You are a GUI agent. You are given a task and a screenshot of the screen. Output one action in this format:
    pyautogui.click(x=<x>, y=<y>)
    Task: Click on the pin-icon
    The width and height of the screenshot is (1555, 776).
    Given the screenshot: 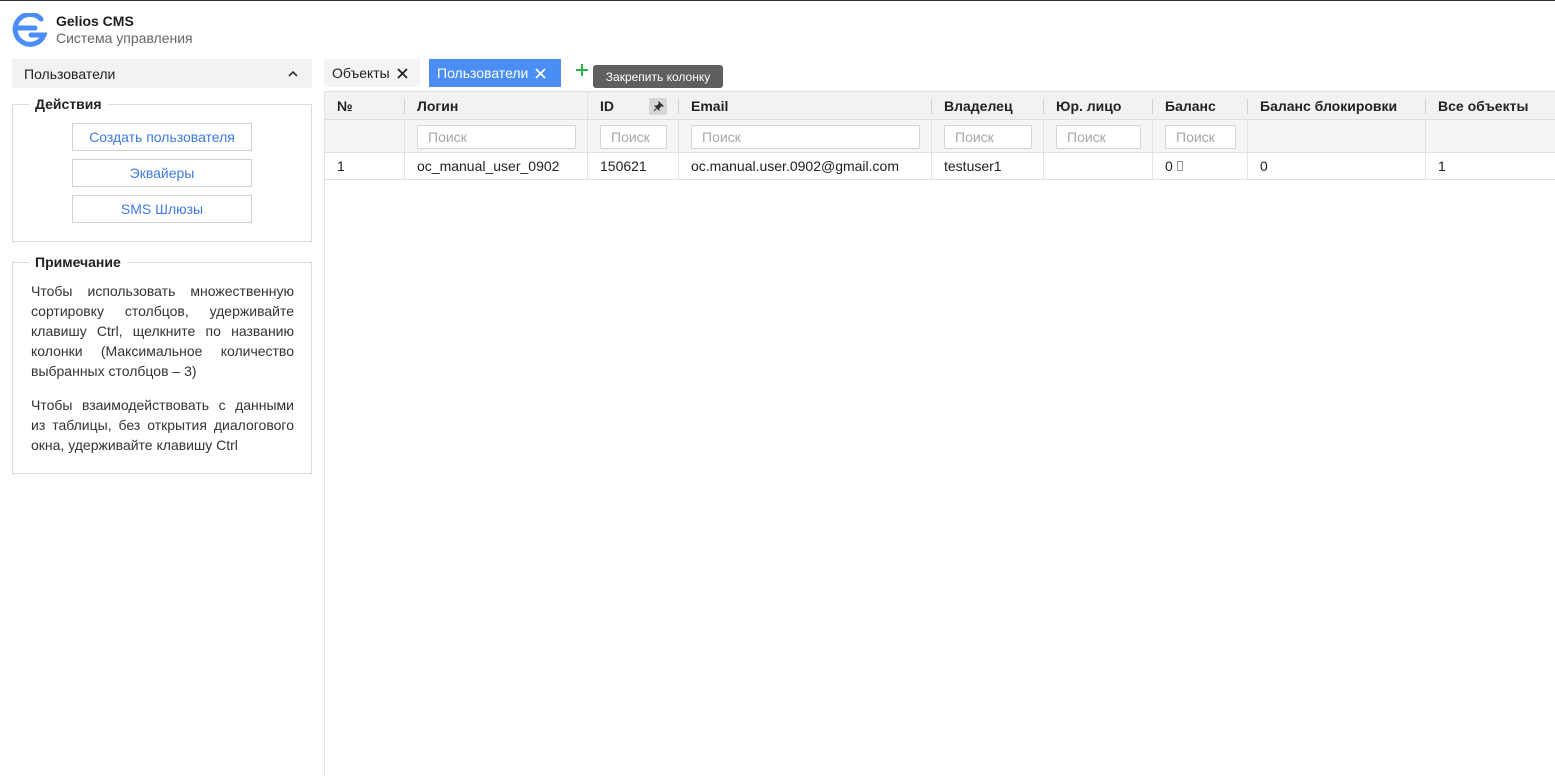 What is the action you would take?
    pyautogui.click(x=658, y=106)
    